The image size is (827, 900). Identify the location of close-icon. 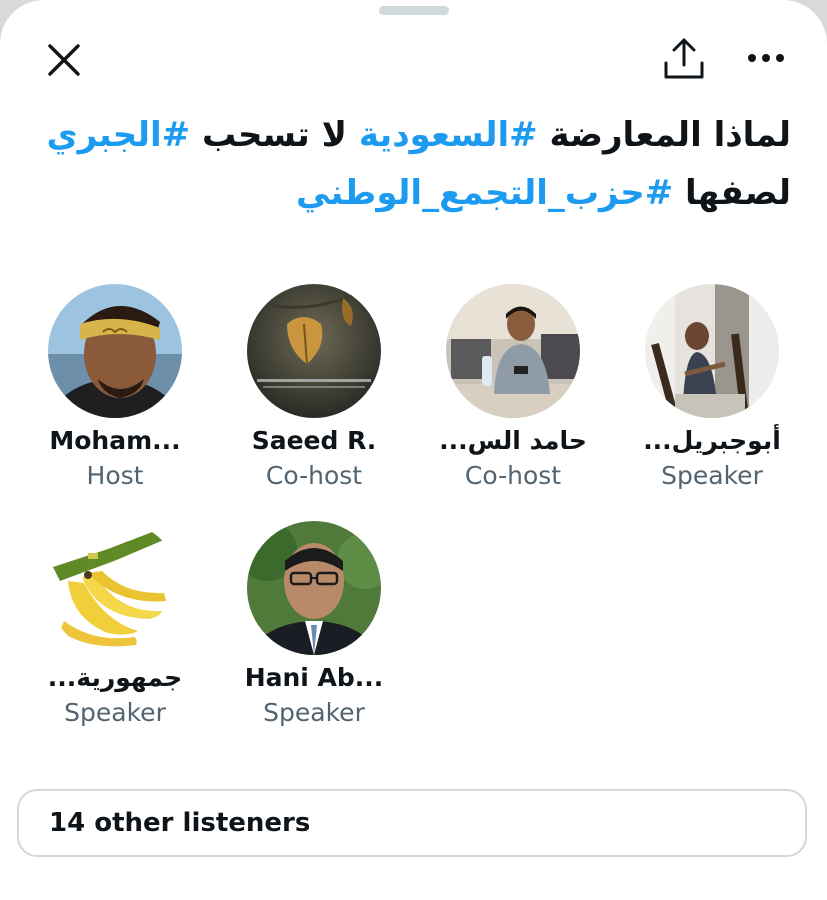
(64, 60).